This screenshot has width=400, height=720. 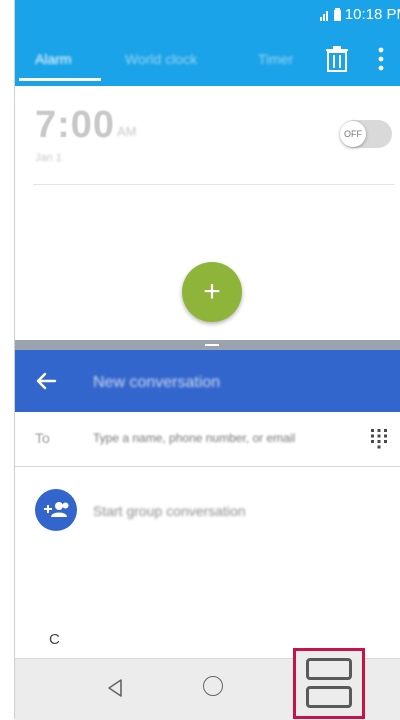 I want to click on tab-alarm: Alarm, so click(x=53, y=59).